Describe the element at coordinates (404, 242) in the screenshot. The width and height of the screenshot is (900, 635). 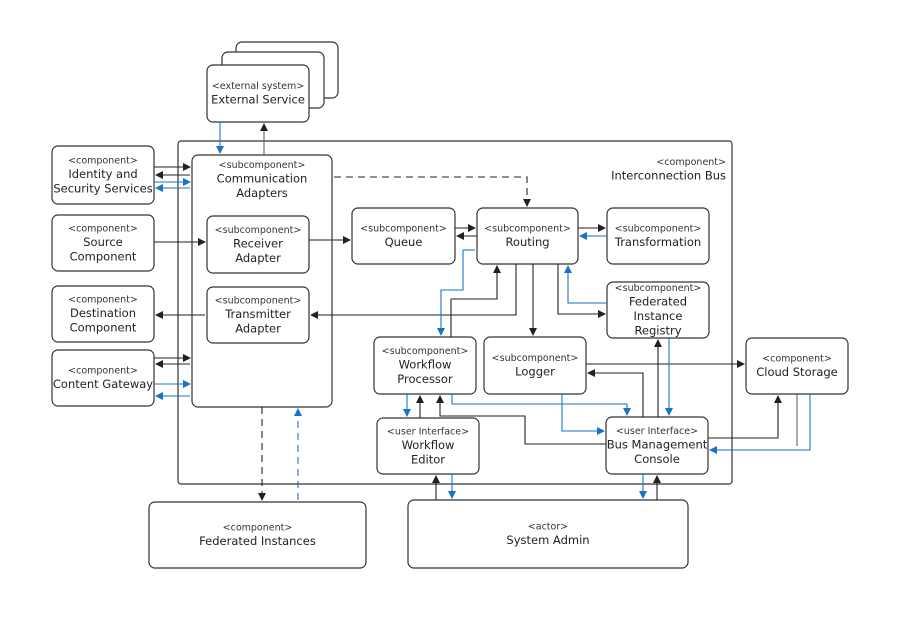
I see `node-name-line: Queue` at that location.